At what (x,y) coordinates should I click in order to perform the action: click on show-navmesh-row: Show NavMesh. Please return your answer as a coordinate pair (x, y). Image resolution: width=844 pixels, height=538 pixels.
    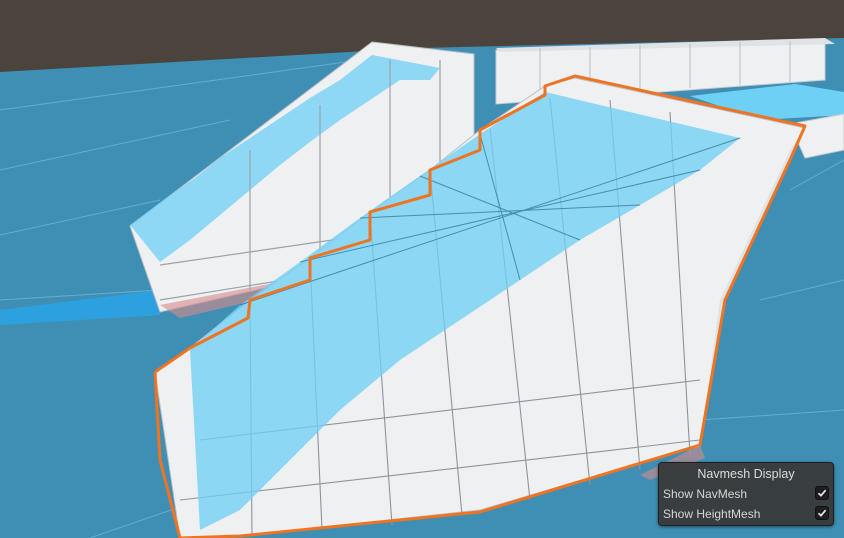
    Looking at the image, I should click on (746, 494).